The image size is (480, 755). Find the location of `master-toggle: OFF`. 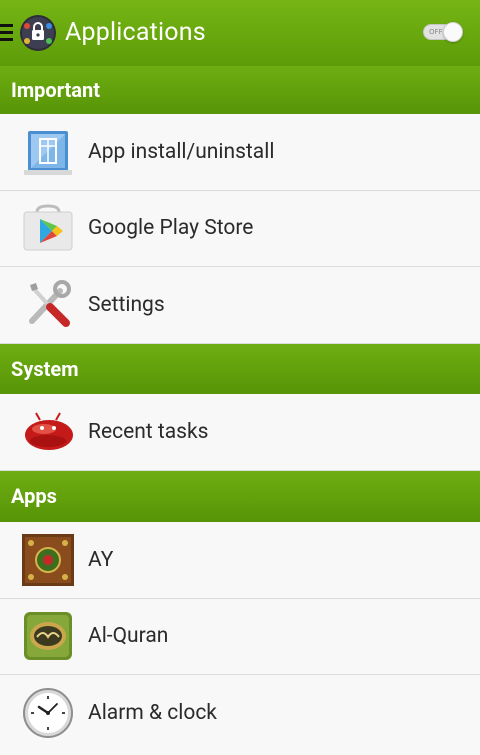

master-toggle: OFF is located at coordinates (443, 32).